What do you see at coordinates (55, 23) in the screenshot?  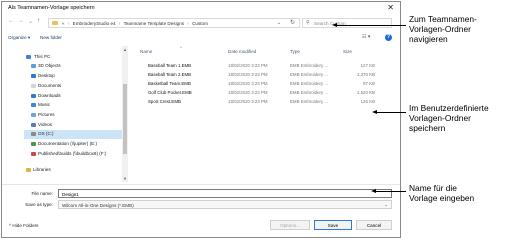 I see `folder-icon` at bounding box center [55, 23].